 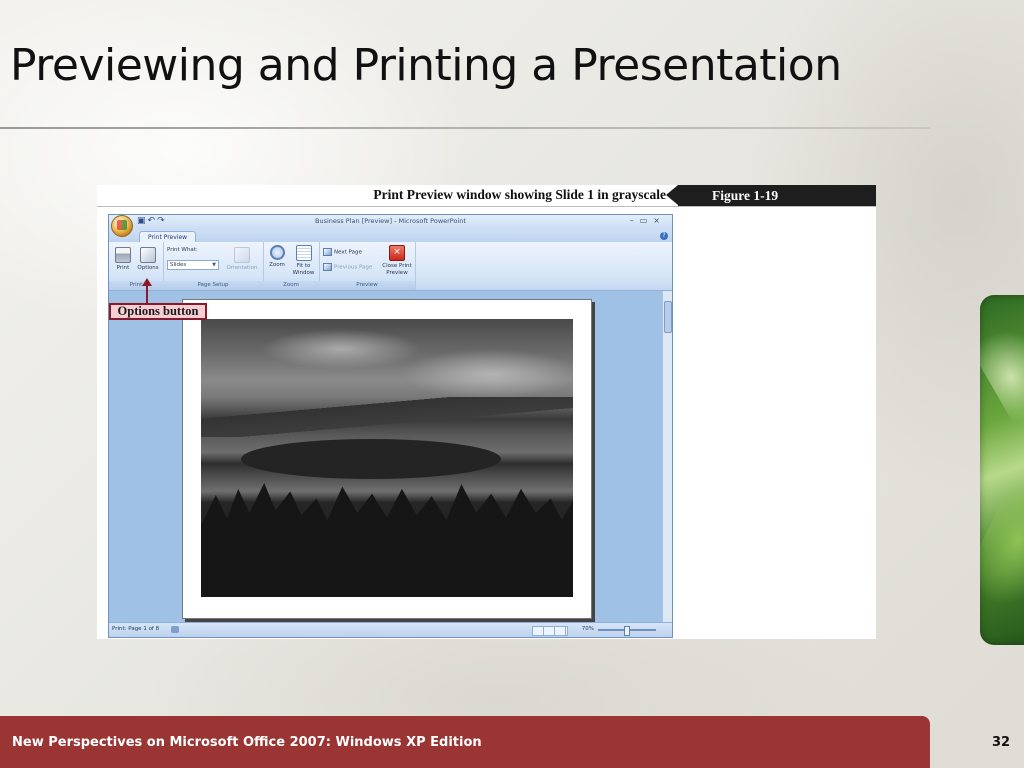 I want to click on group-zoom: Zoom Fit to Window Zoom, so click(x=291, y=266).